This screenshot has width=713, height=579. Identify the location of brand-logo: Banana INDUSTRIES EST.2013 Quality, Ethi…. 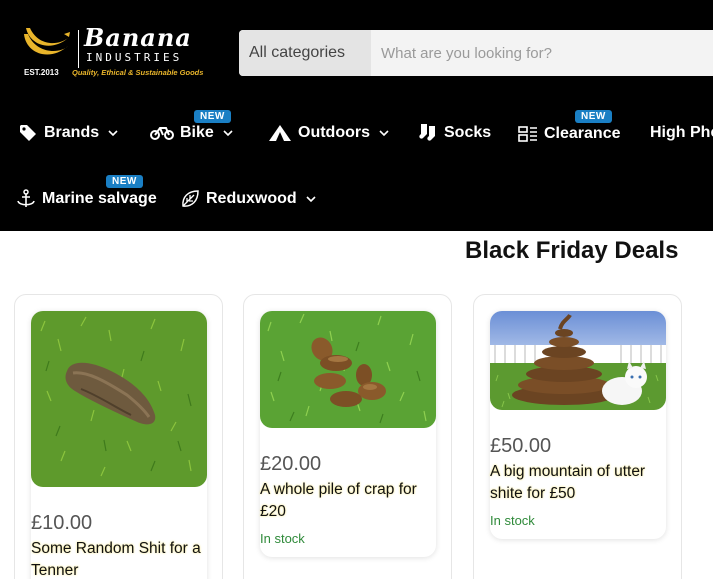
(115, 53).